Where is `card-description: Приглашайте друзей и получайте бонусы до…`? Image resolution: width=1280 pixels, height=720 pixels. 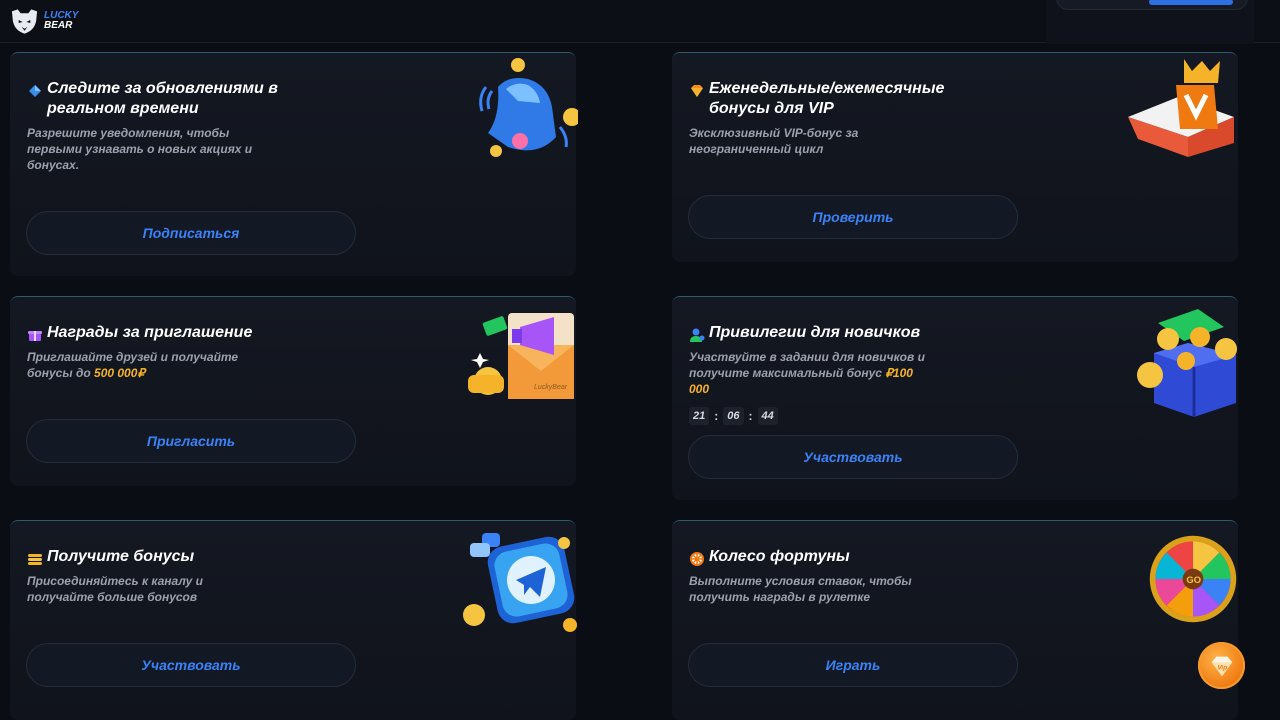
card-description: Приглашайте друзей и получайте бонусы до… is located at coordinates (147, 365).